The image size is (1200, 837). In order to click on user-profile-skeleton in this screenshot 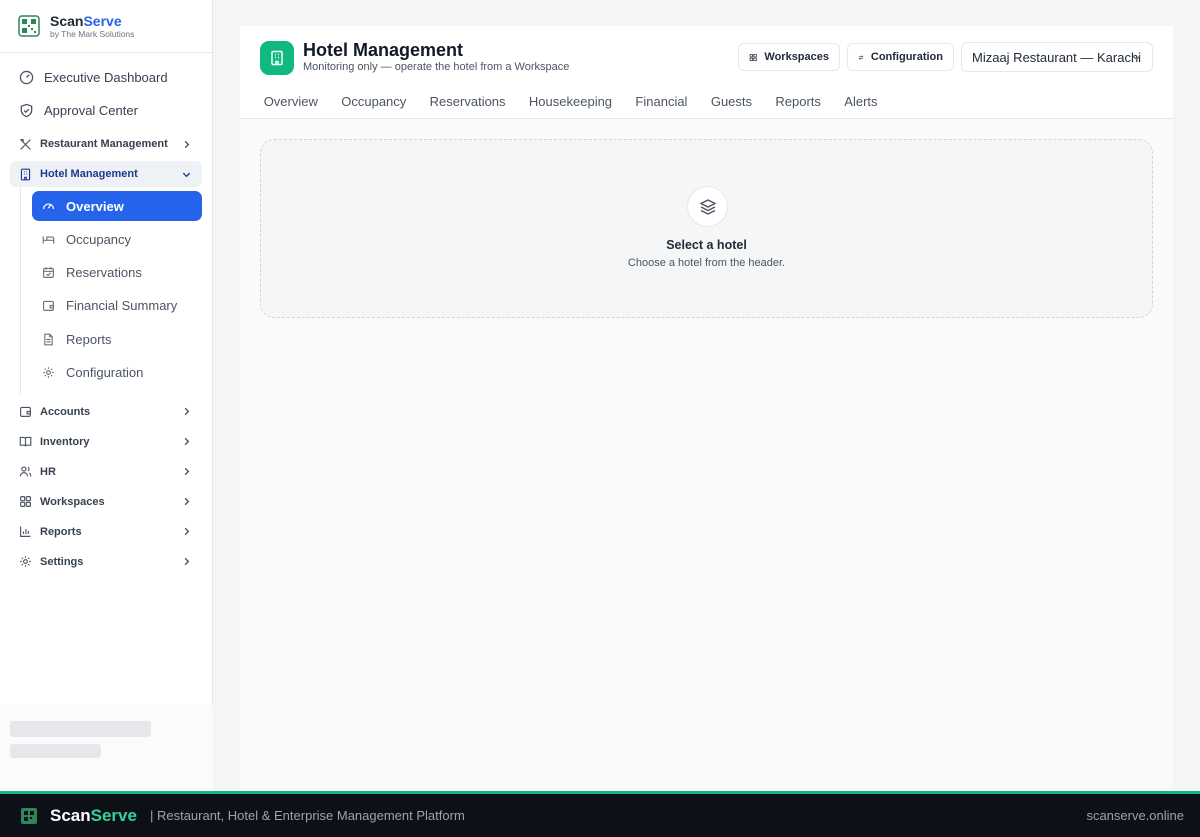, I will do `click(106, 748)`.